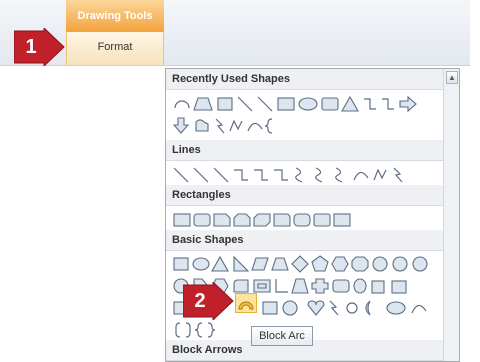  What do you see at coordinates (319, 175) in the screenshot?
I see `curved-arrow-icon` at bounding box center [319, 175].